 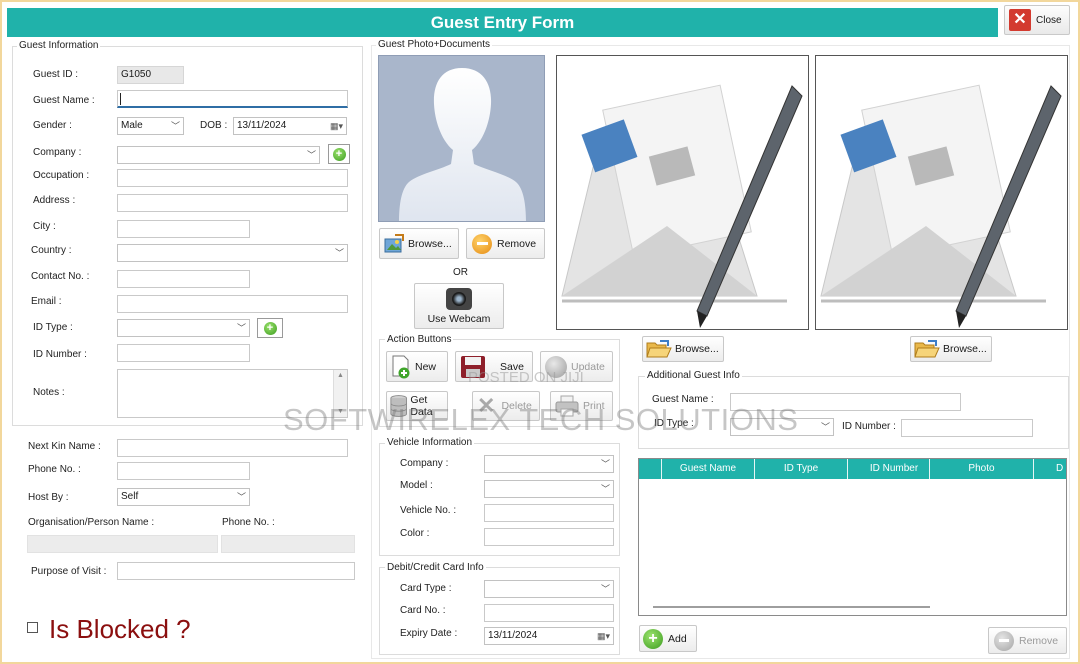 What do you see at coordinates (893, 469) in the screenshot?
I see `column-header-id-number: ID Number` at bounding box center [893, 469].